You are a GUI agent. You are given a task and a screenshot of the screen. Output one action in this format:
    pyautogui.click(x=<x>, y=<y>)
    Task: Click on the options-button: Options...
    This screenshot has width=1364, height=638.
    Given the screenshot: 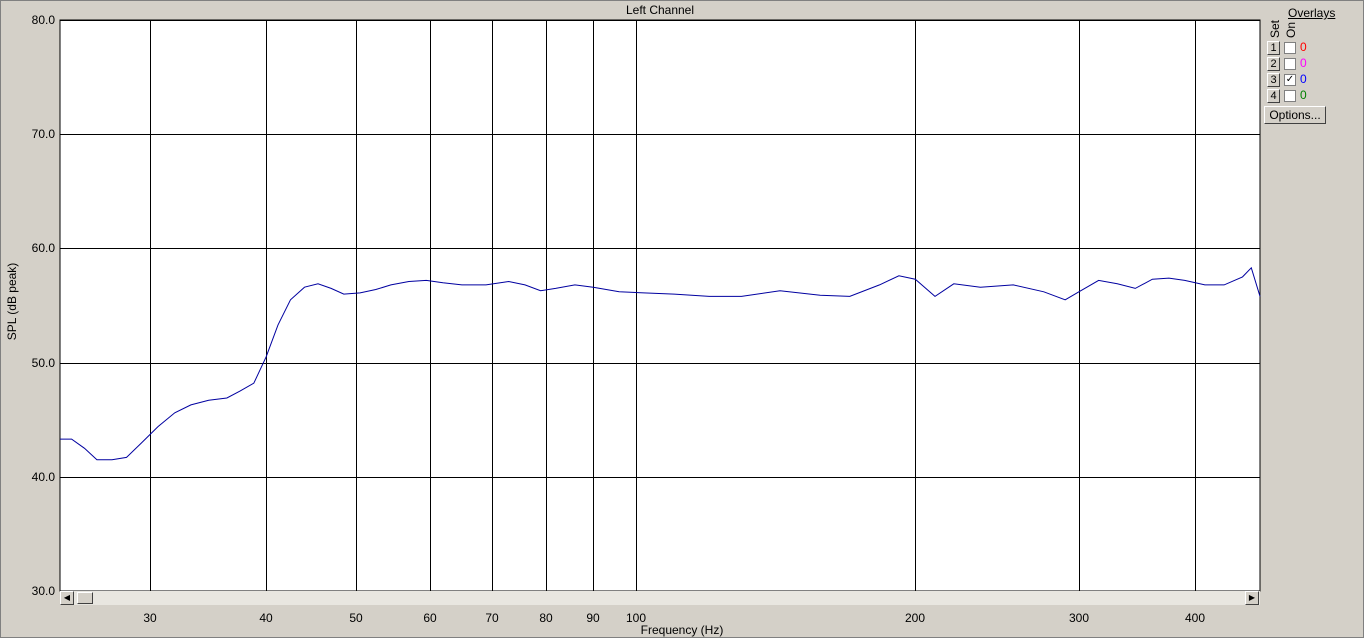 What is the action you would take?
    pyautogui.click(x=1295, y=115)
    